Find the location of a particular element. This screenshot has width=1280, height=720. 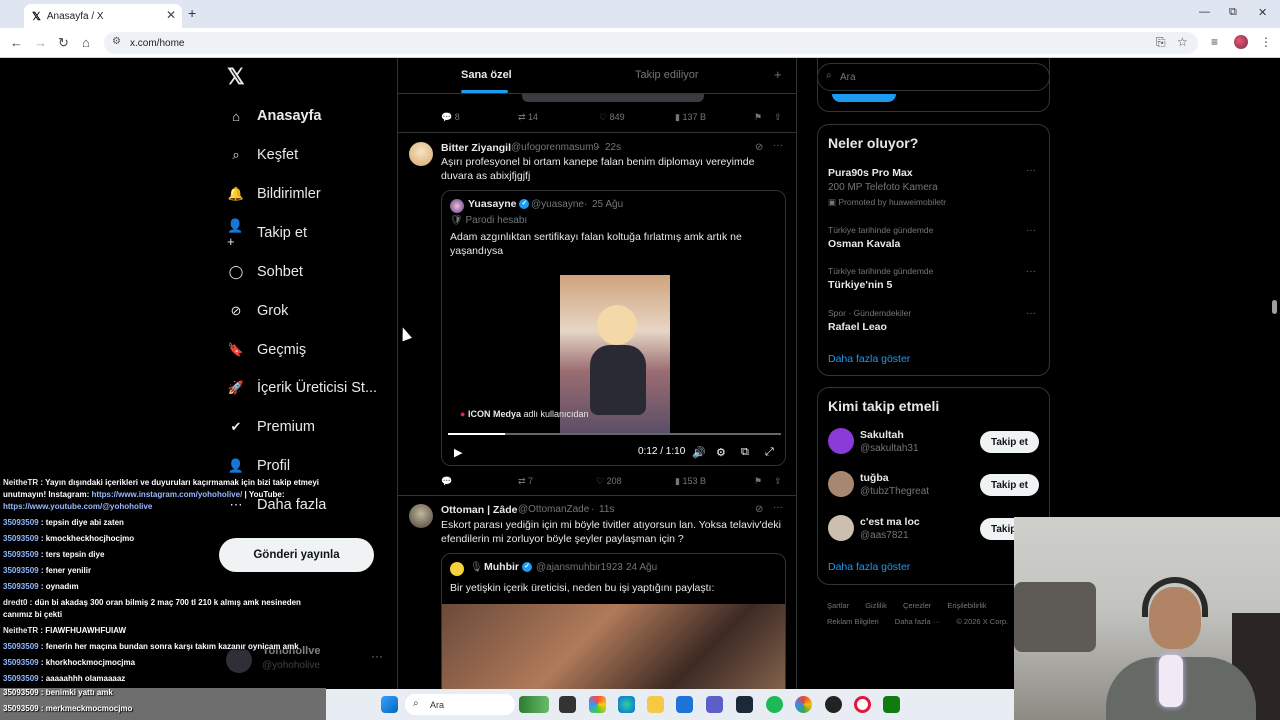

media-icon: ≡ is located at coordinates (1214, 42).